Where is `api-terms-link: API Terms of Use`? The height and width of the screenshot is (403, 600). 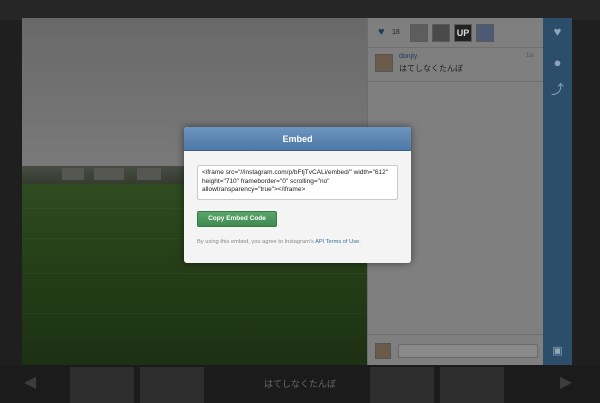 api-terms-link: API Terms of Use is located at coordinates (337, 242).